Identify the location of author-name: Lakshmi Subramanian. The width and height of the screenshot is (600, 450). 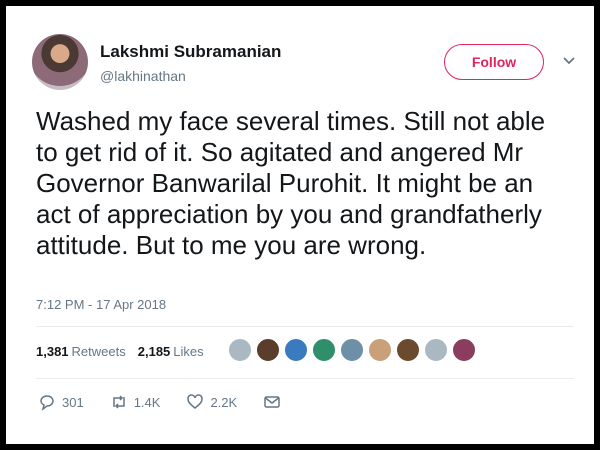
(190, 52).